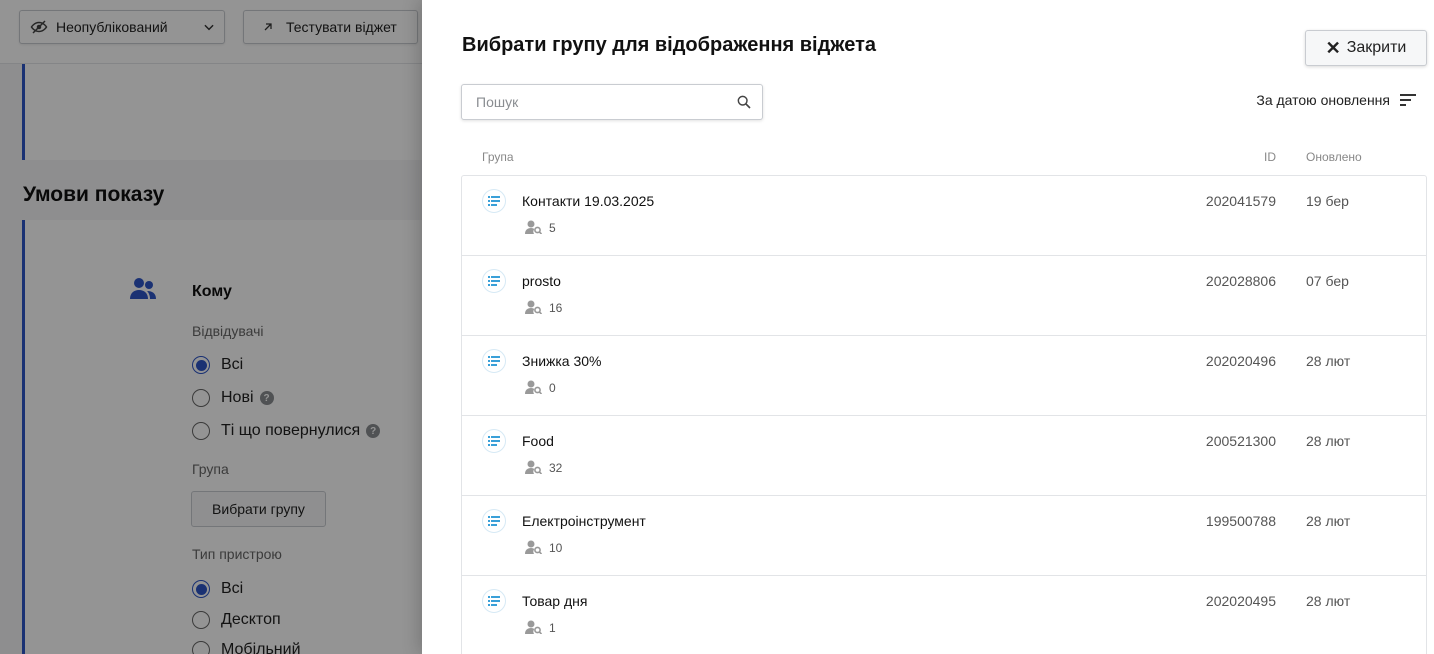 The image size is (1434, 654). Describe the element at coordinates (552, 388) in the screenshot. I see `contact-count: 0` at that location.